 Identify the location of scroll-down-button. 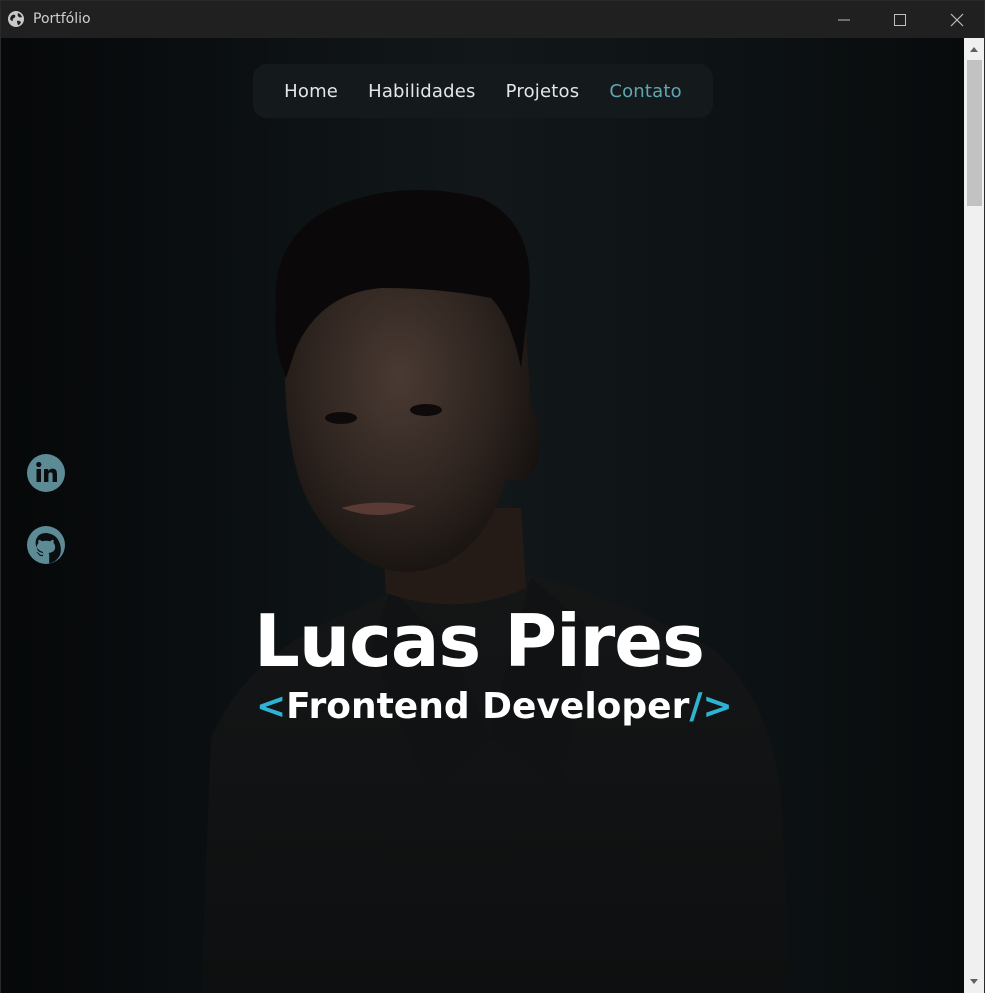
(974, 982).